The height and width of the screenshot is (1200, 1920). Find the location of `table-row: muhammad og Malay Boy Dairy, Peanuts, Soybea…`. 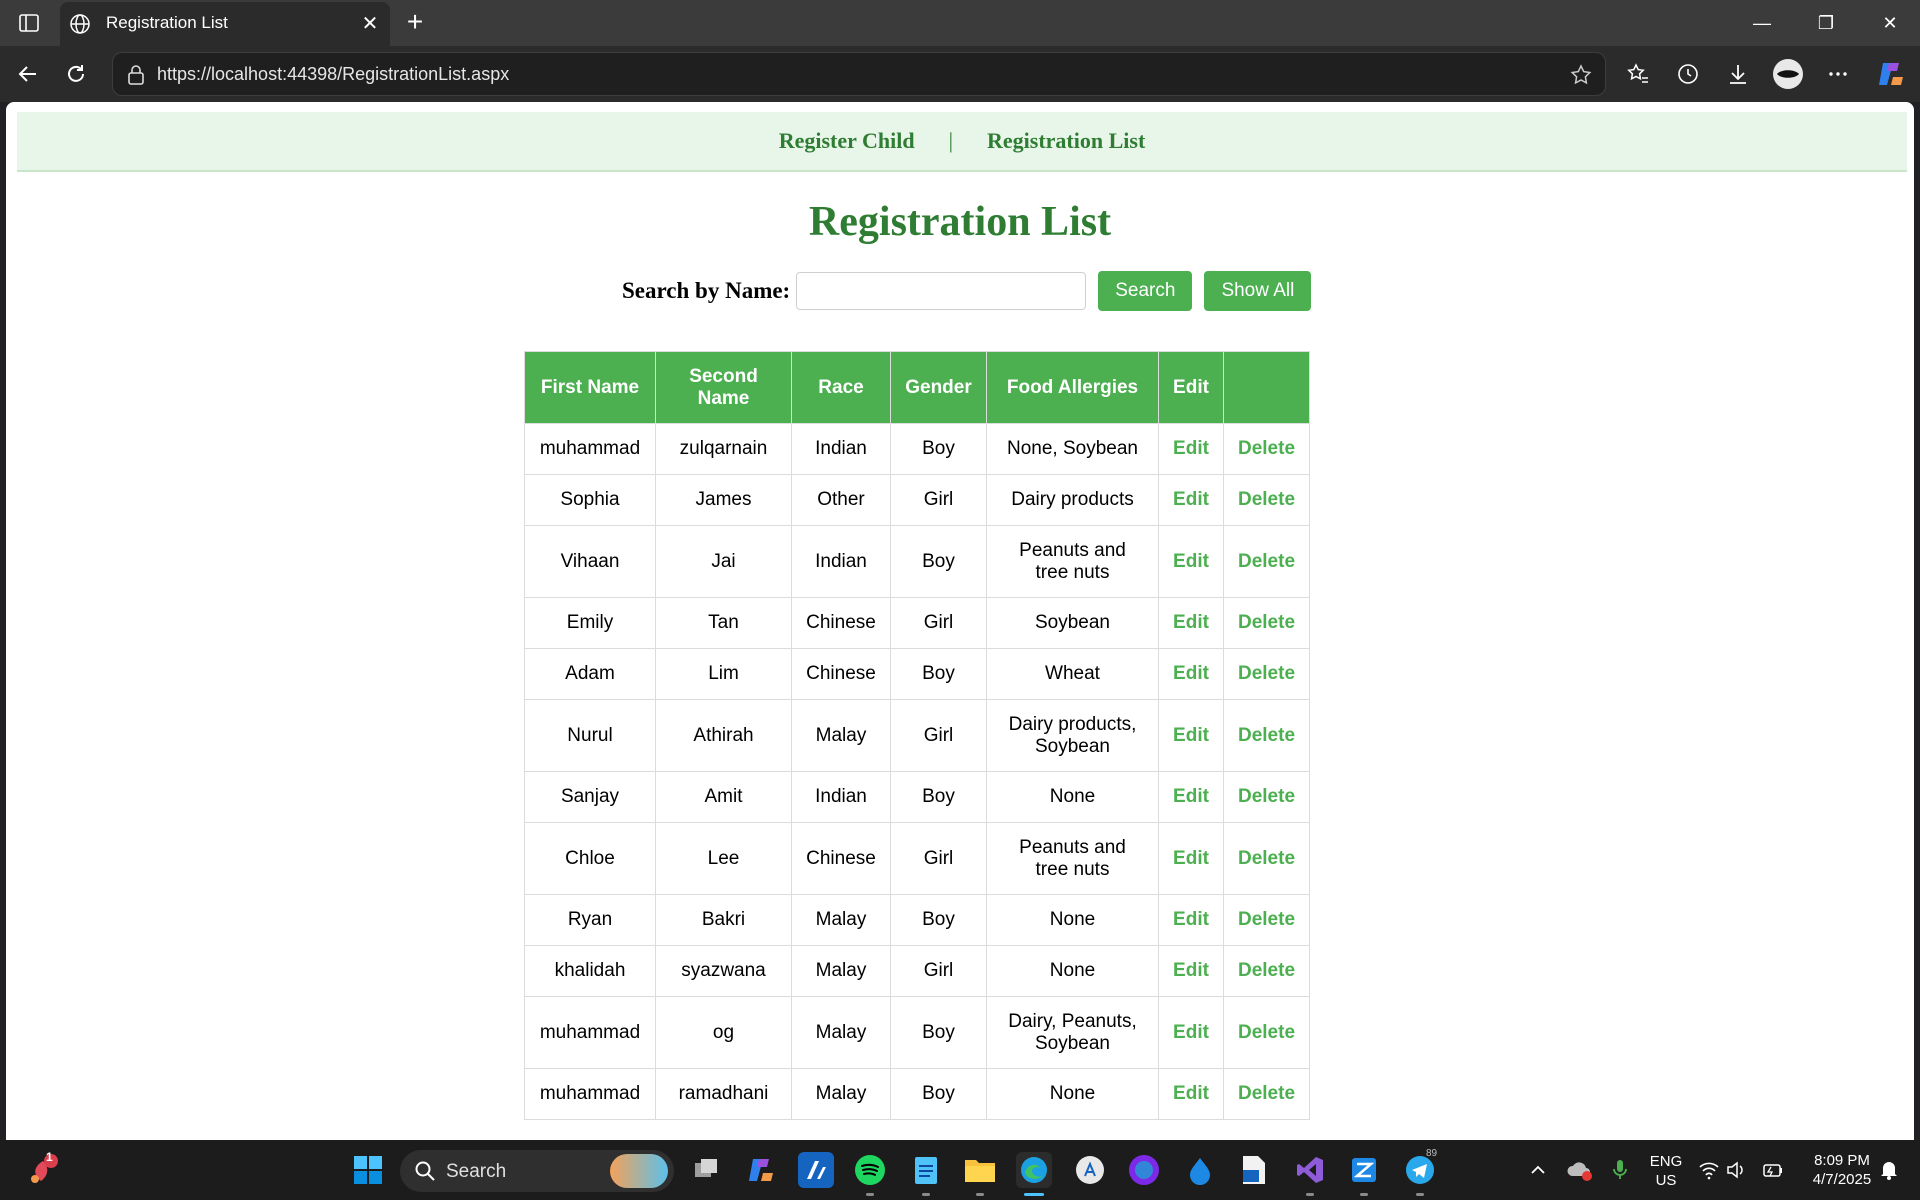

table-row: muhammad og Malay Boy Dairy, Peanuts, Soybea… is located at coordinates (917, 1032).